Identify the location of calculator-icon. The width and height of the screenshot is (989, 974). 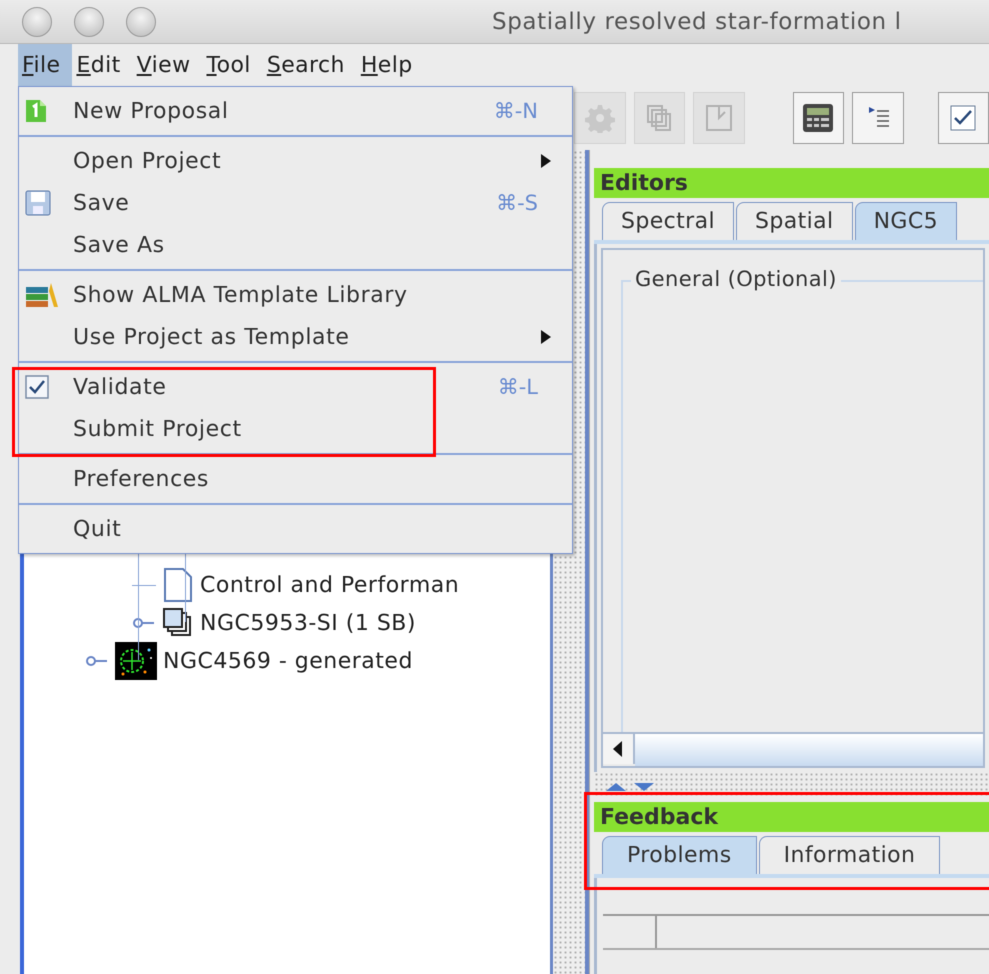
(818, 118).